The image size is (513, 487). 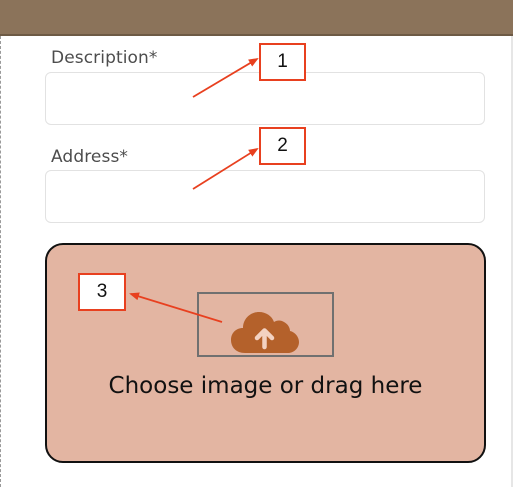 I want to click on description-label: Description*, so click(x=104, y=58).